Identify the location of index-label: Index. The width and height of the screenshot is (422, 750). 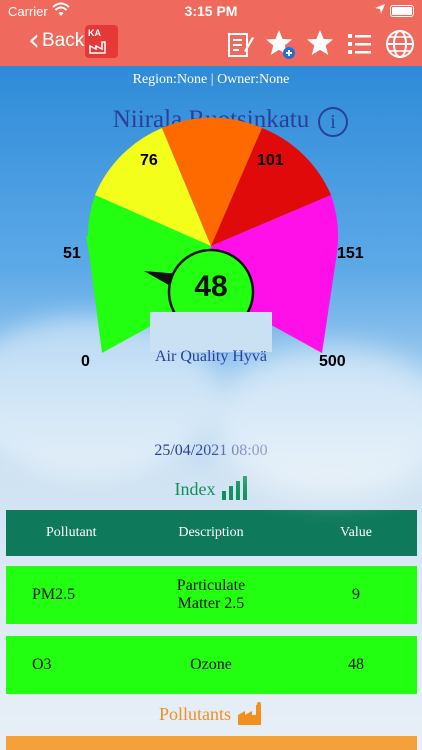
(195, 489).